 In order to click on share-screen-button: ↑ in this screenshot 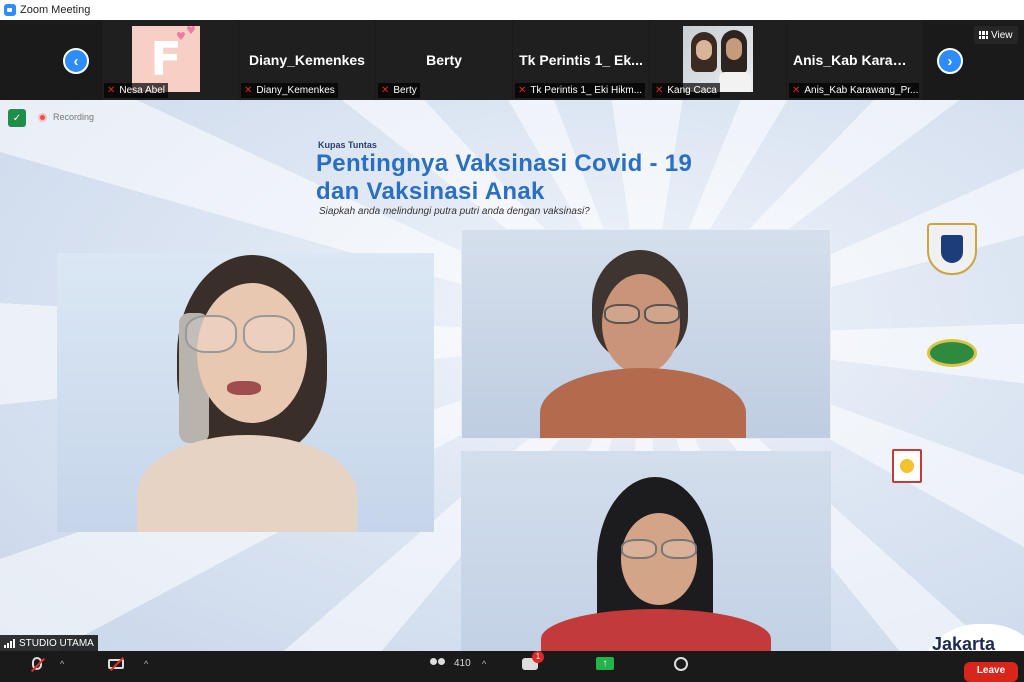, I will do `click(605, 663)`.